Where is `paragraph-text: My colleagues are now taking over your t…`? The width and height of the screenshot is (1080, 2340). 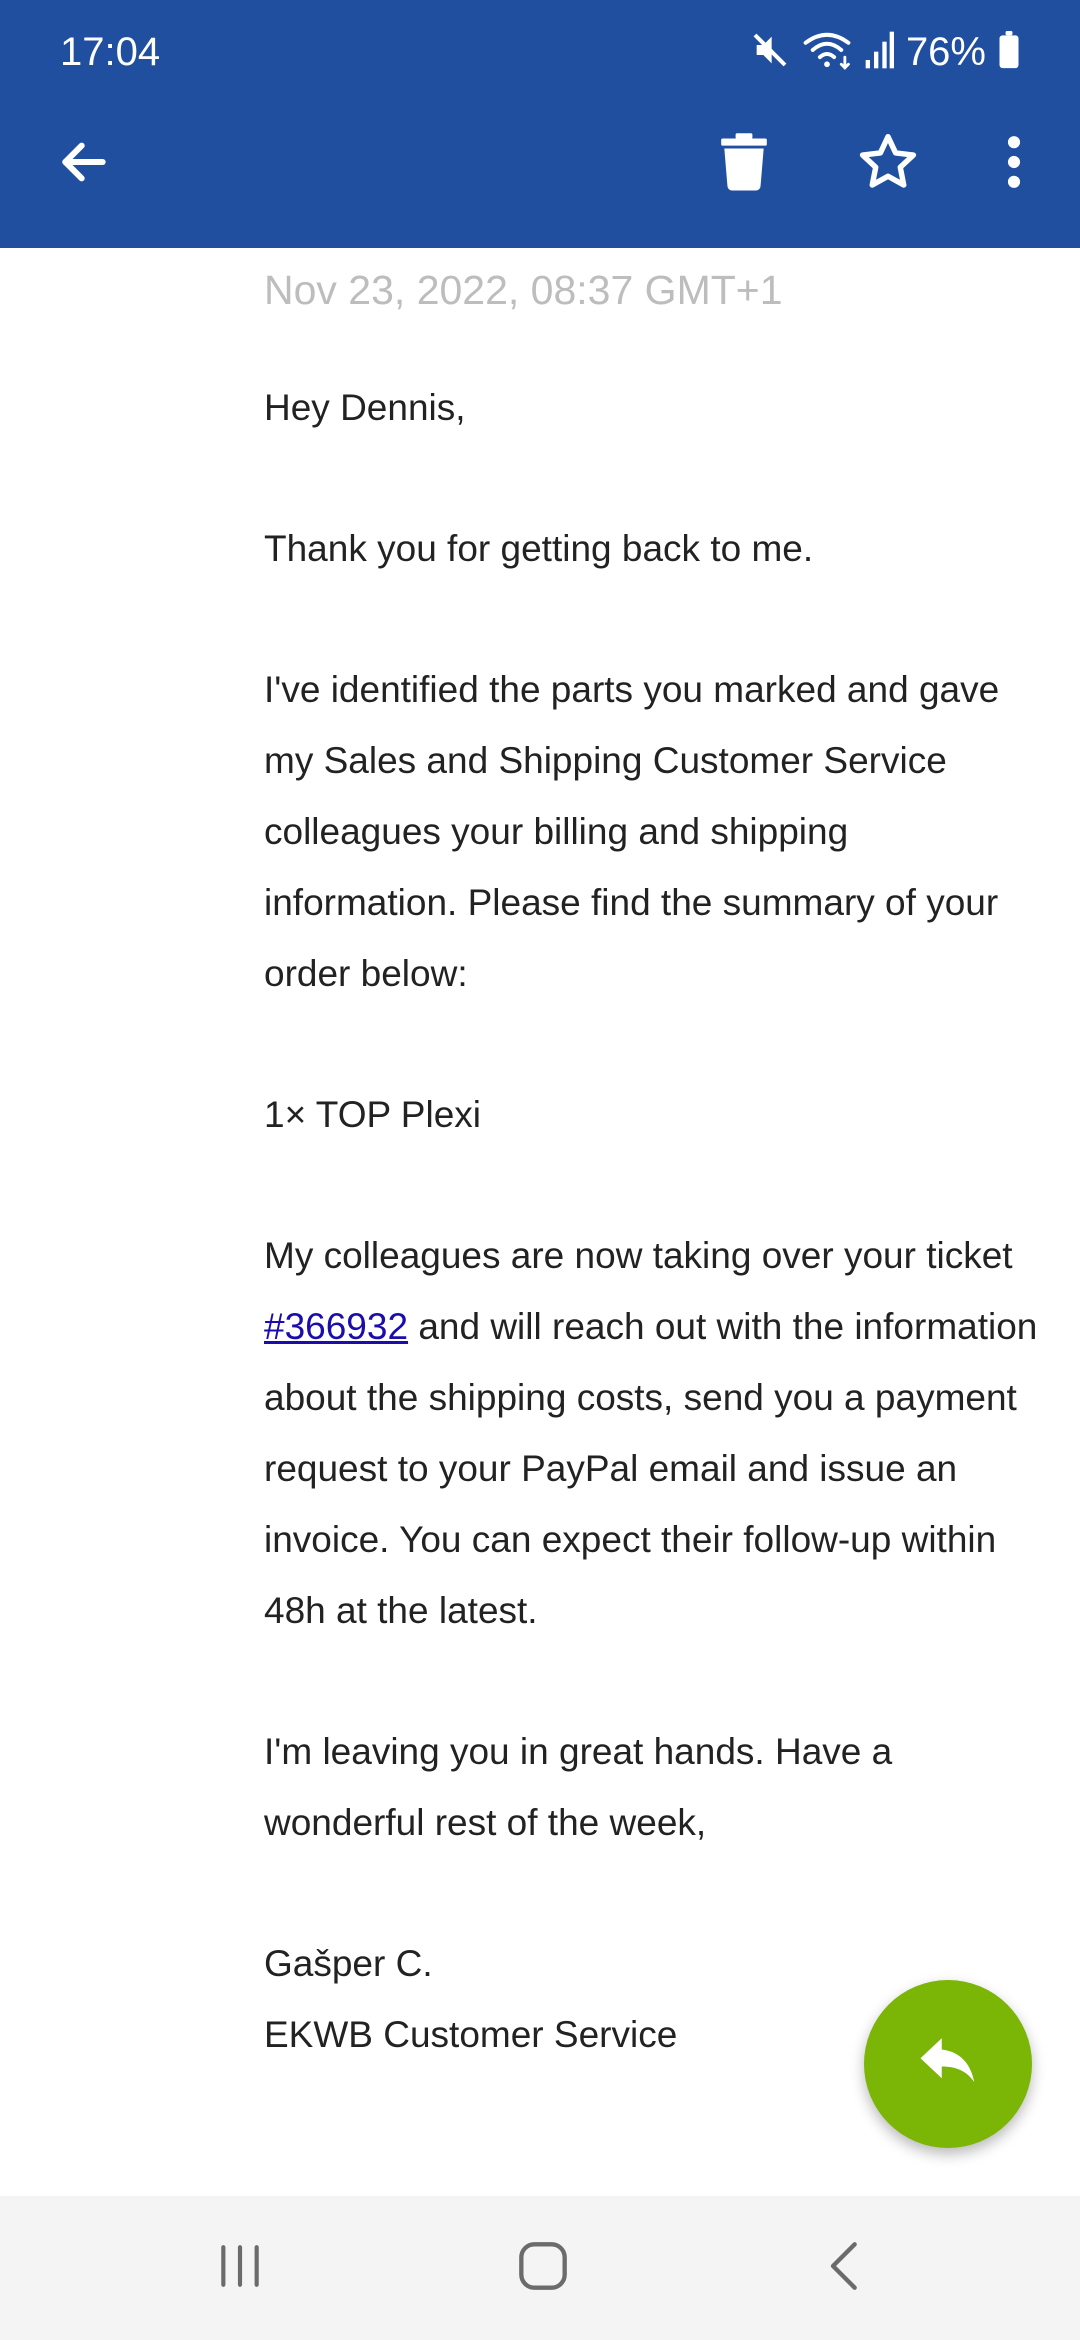
paragraph-text: My colleagues are now taking over your t… is located at coordinates (638, 1255).